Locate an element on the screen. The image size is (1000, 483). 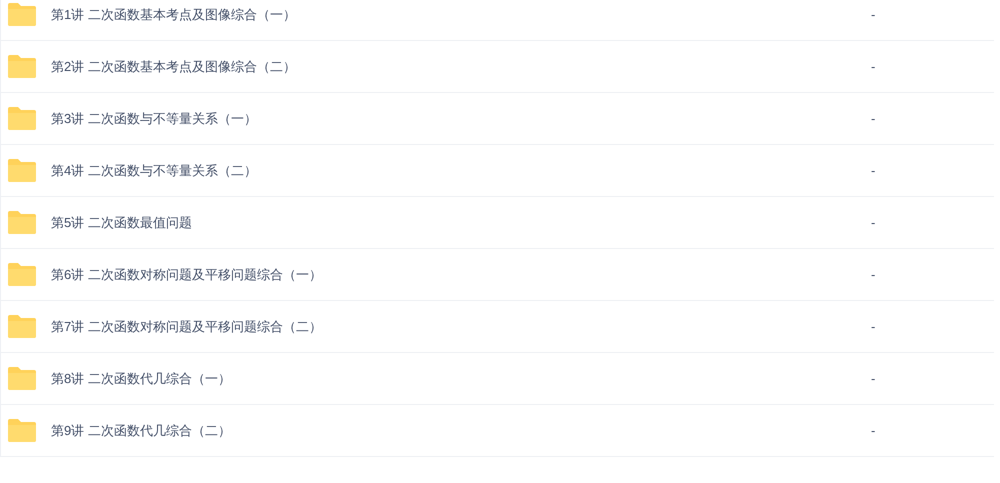
folder-name: 第9讲 二次函数代几综合（二） is located at coordinates (461, 430).